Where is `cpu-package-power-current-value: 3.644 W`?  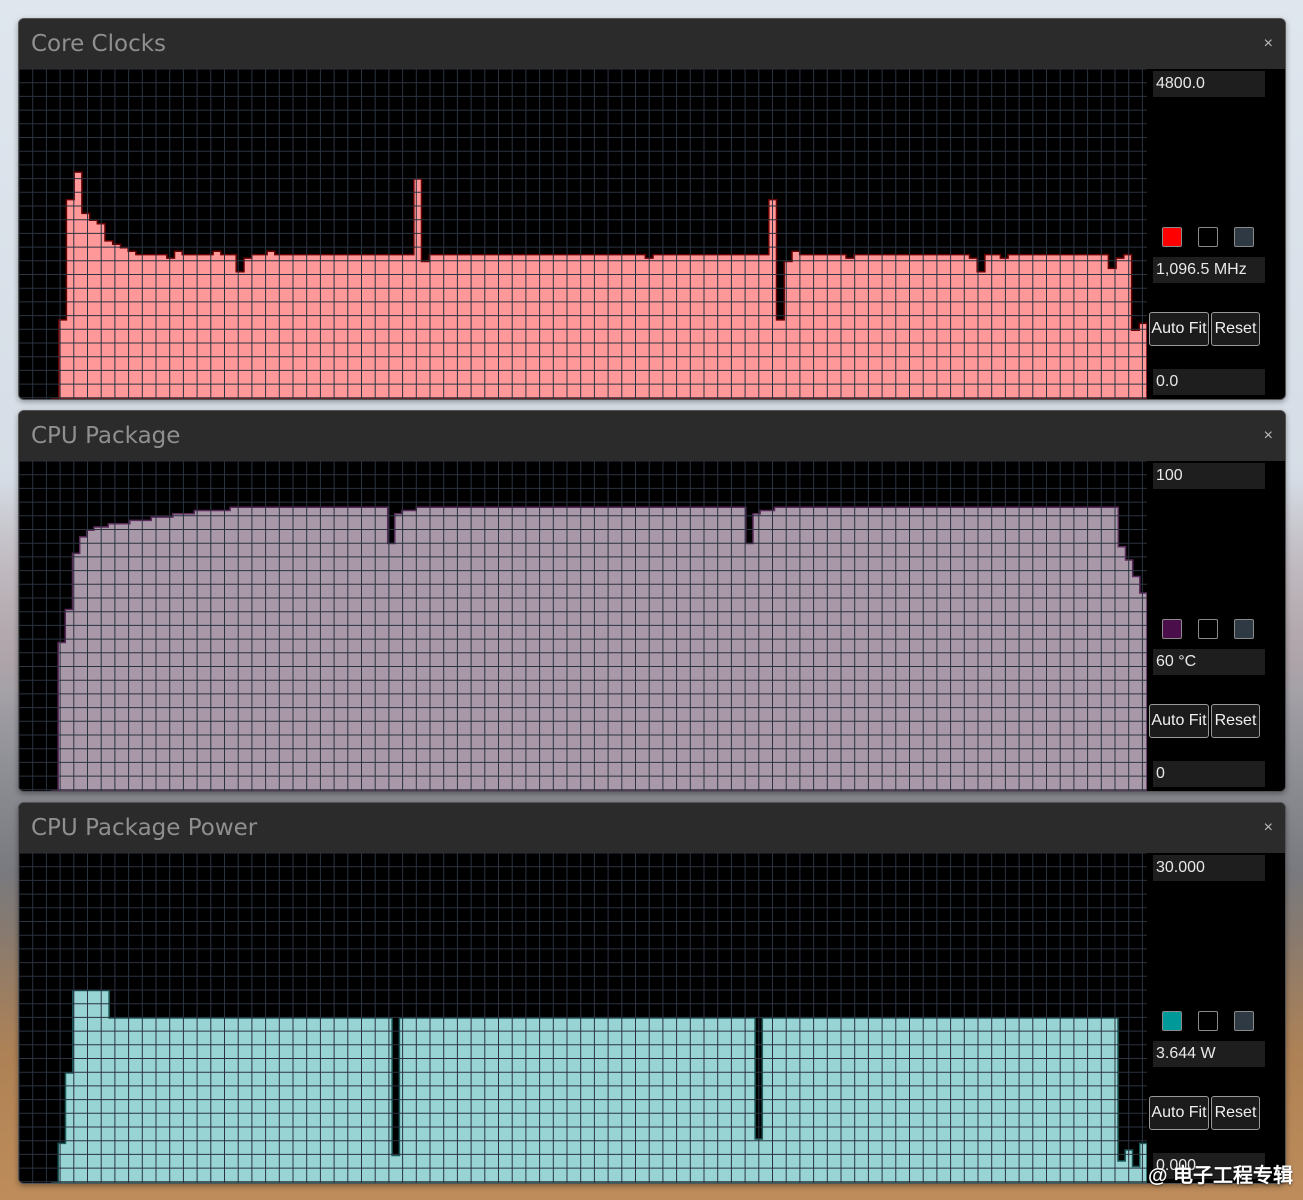
cpu-package-power-current-value: 3.644 W is located at coordinates (1209, 1054).